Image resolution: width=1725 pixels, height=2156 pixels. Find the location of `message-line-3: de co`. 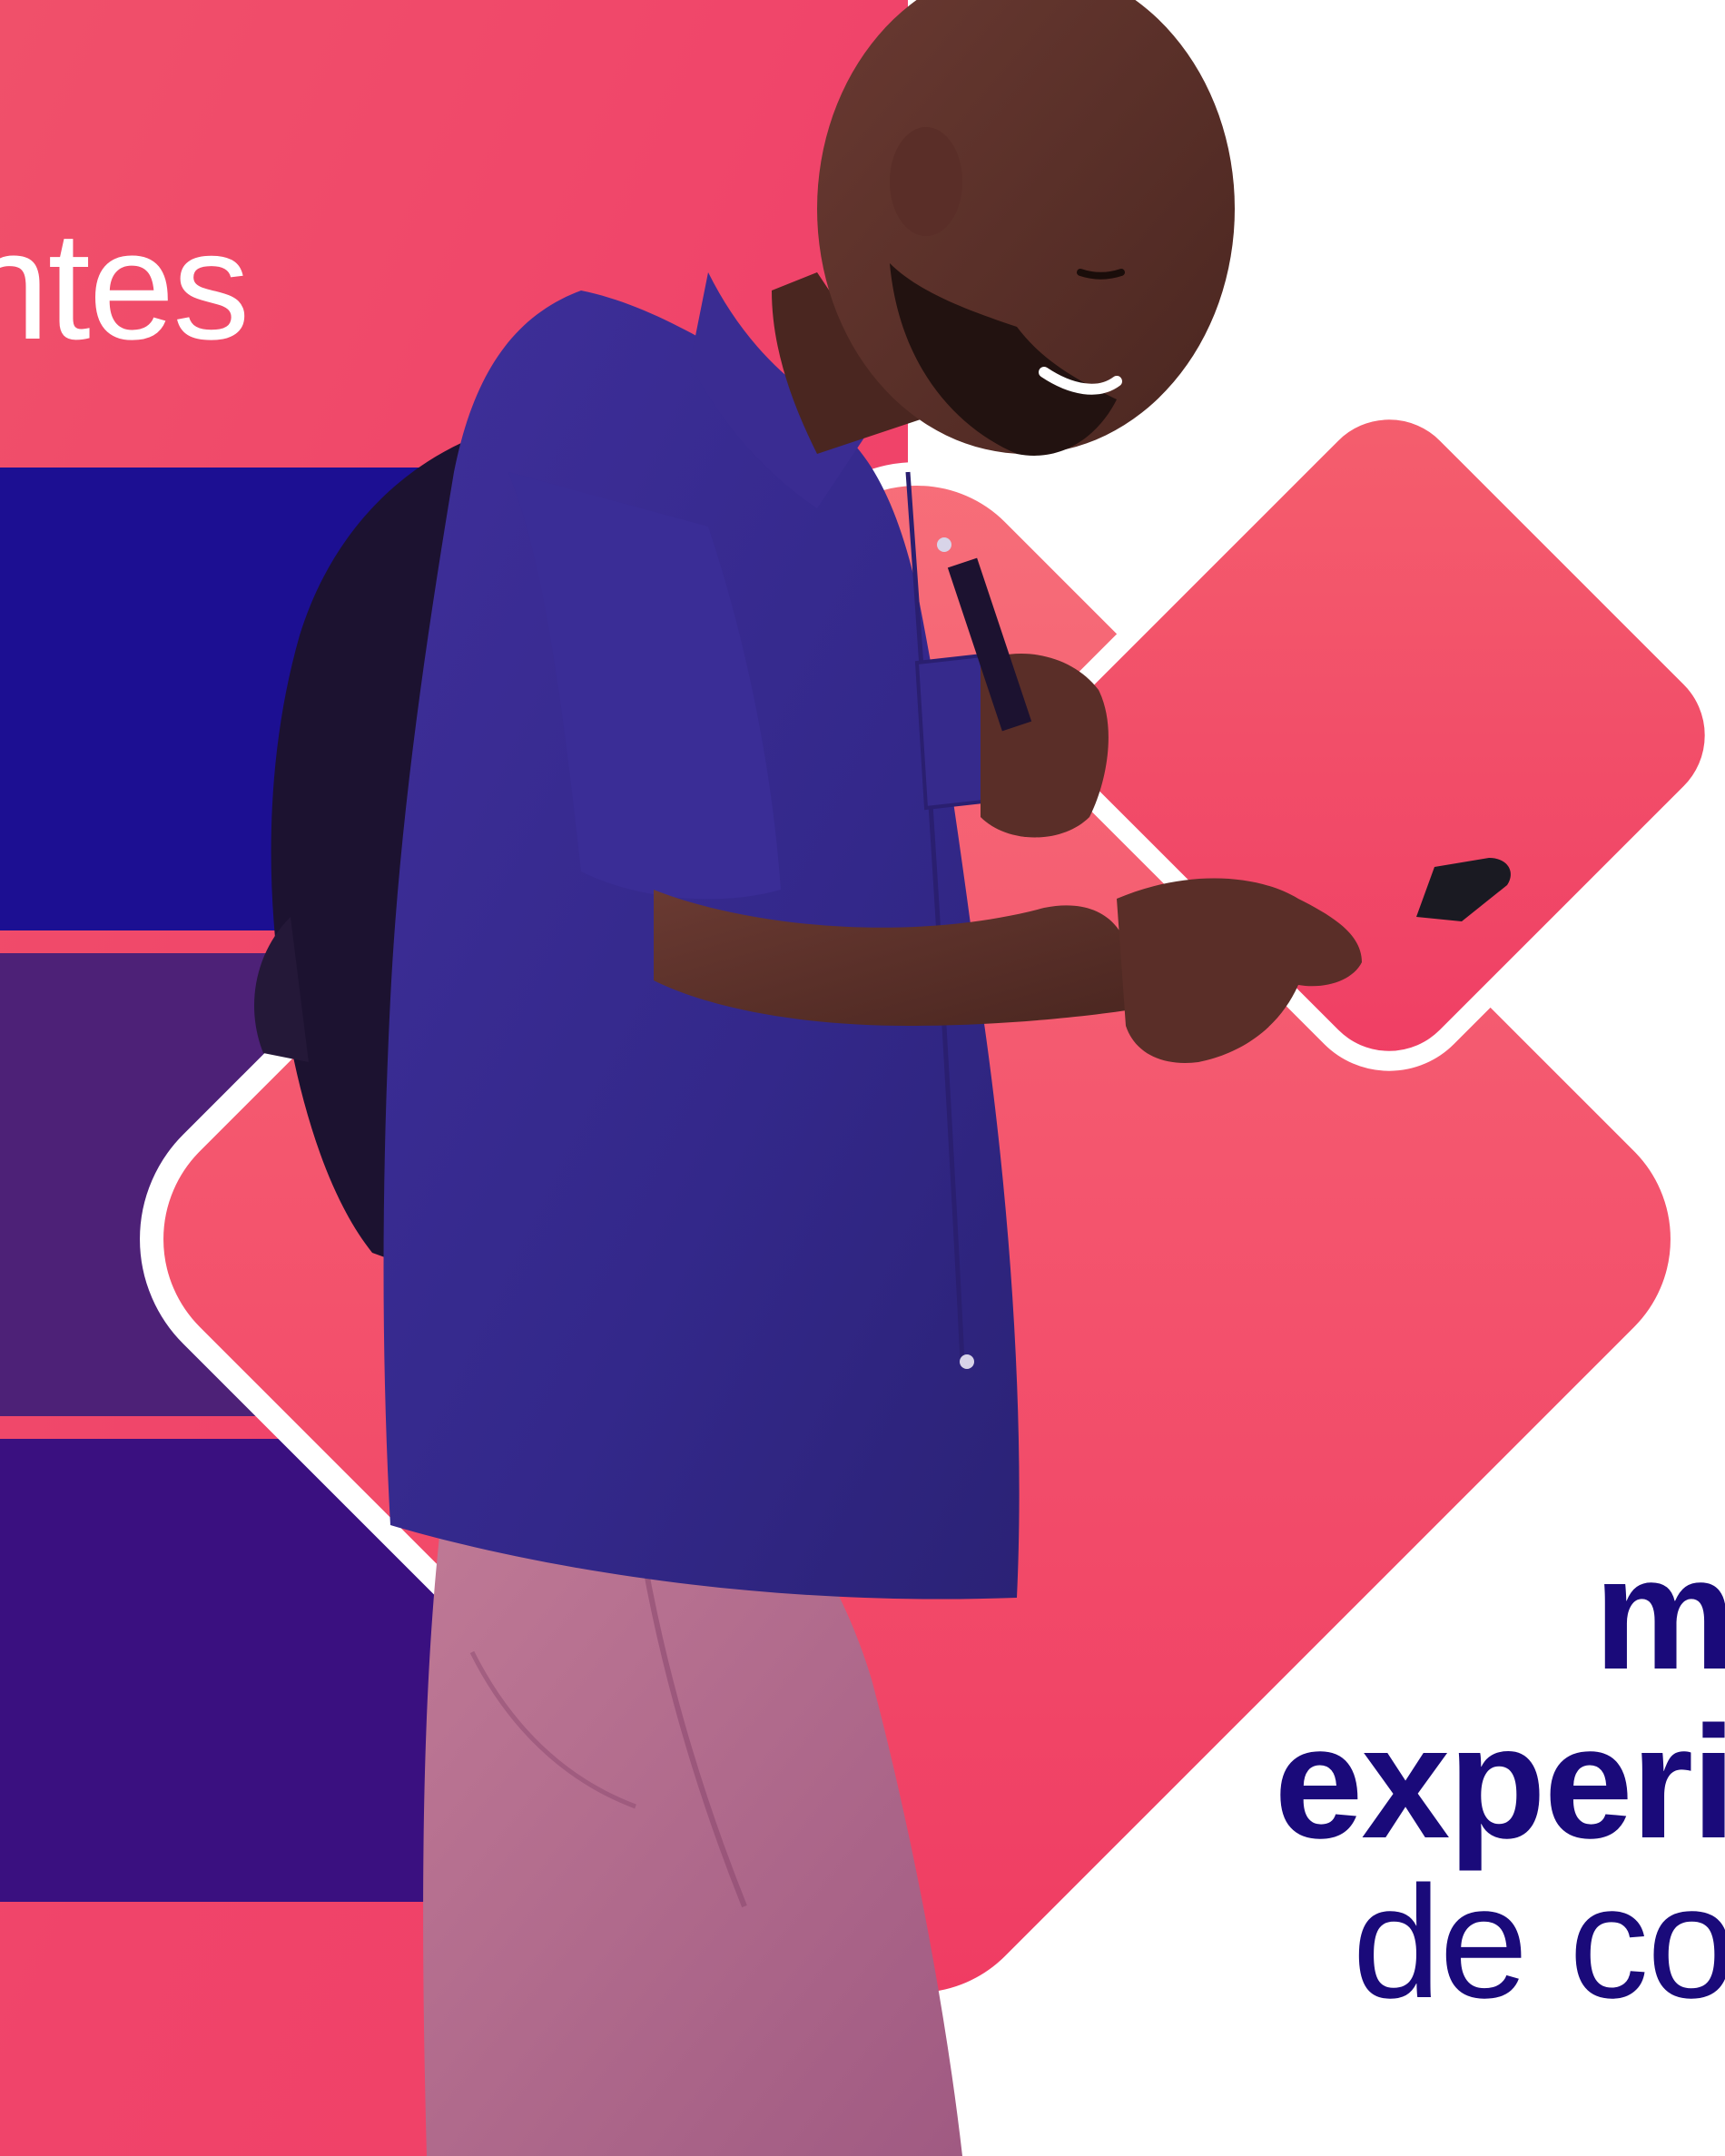

message-line-3: de co is located at coordinates (1538, 1943).